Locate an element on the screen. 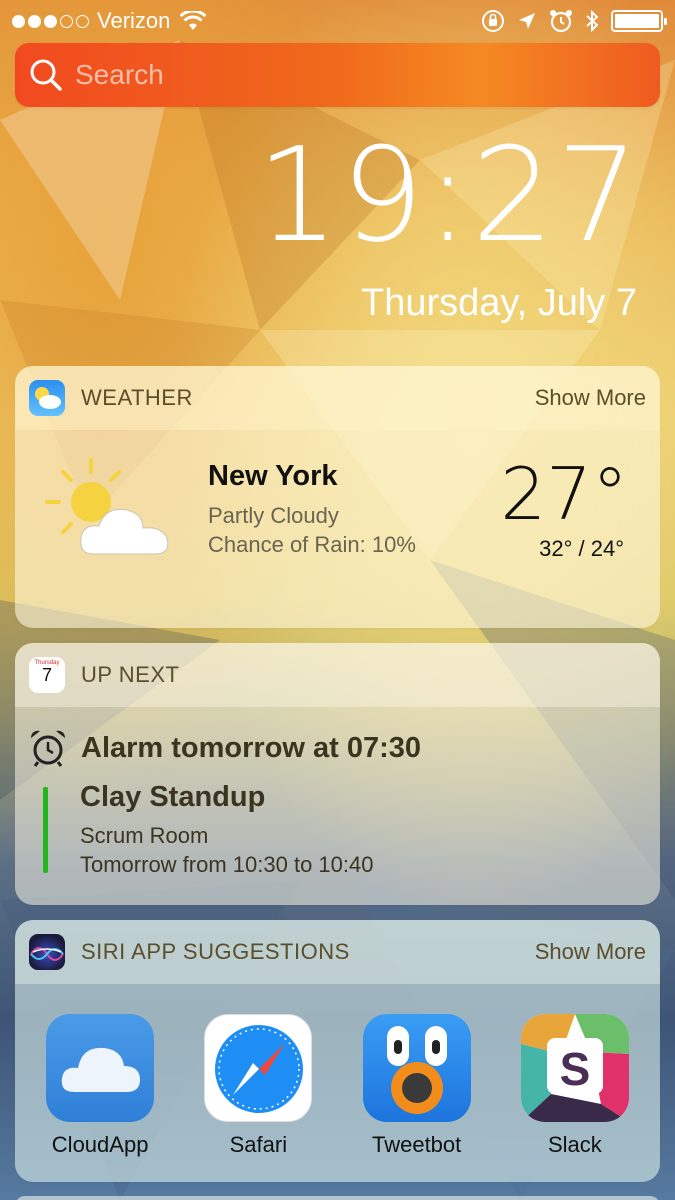  app-label-slack: Slack is located at coordinates (574, 1144).